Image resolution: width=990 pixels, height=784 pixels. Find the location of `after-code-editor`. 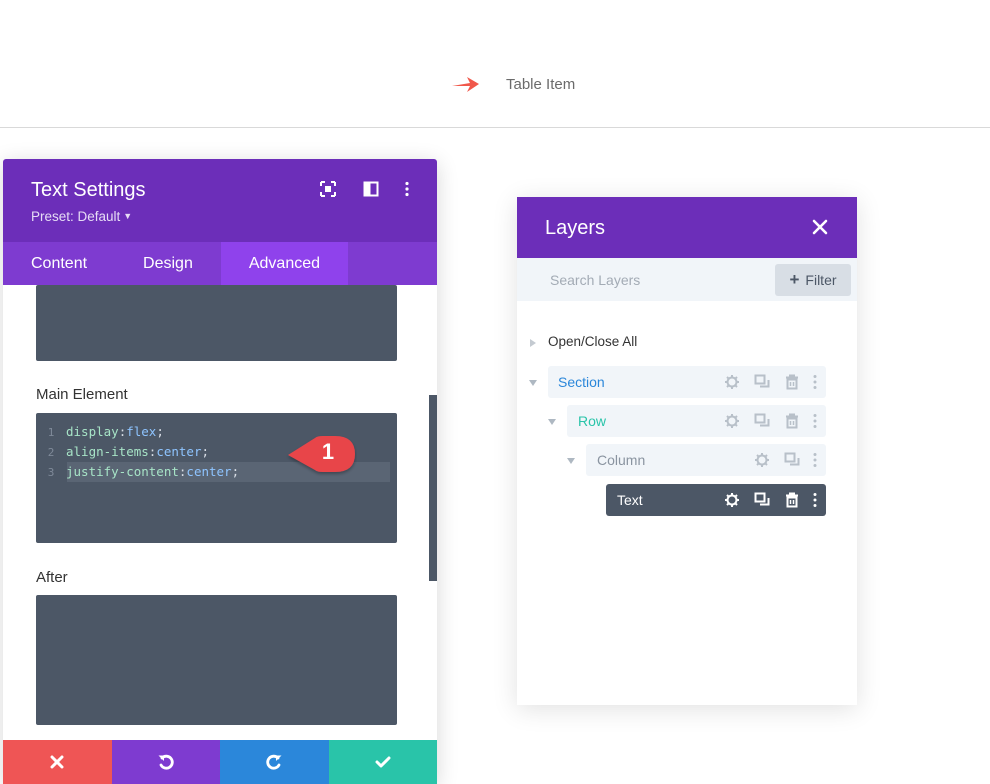

after-code-editor is located at coordinates (216, 660).